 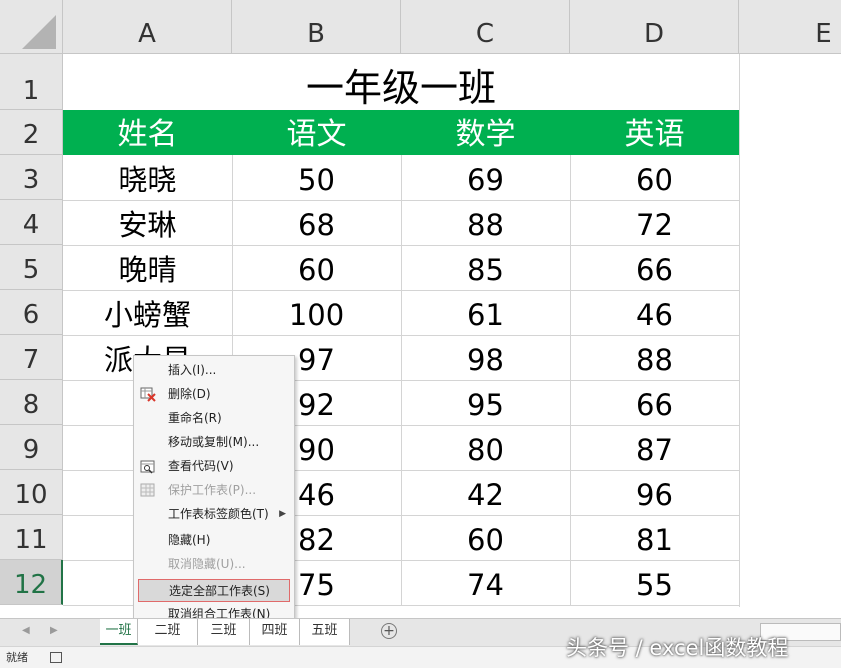 I want to click on column-header-d: D, so click(x=654, y=27).